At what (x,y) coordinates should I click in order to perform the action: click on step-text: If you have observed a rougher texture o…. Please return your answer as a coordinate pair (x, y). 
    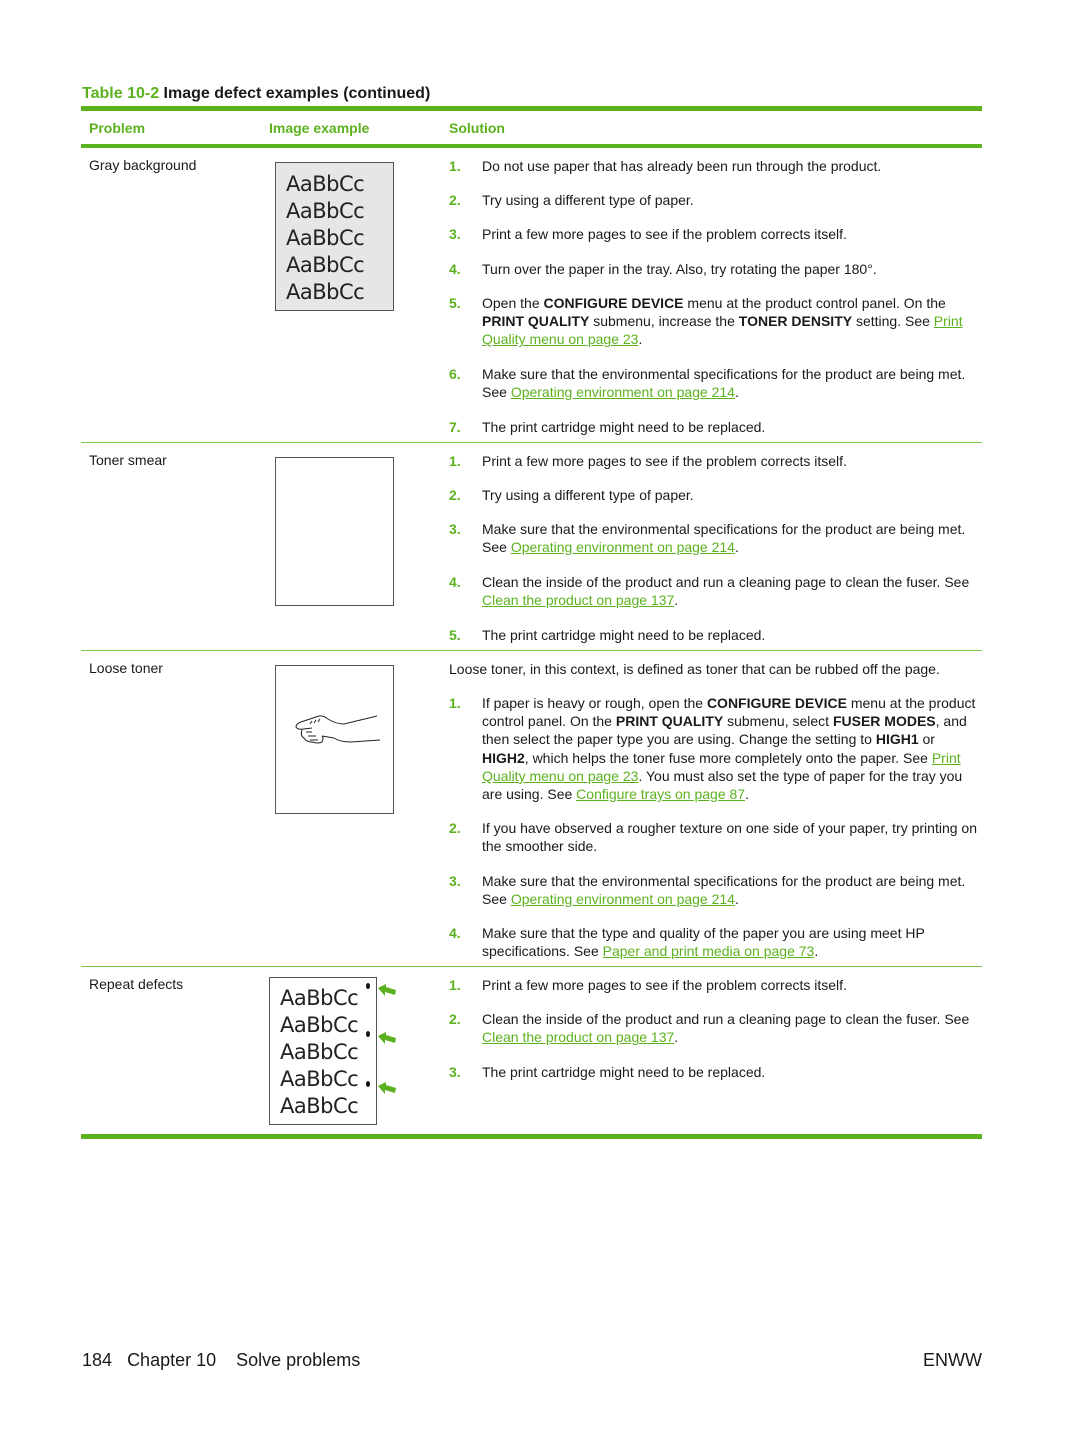
    Looking at the image, I should click on (729, 837).